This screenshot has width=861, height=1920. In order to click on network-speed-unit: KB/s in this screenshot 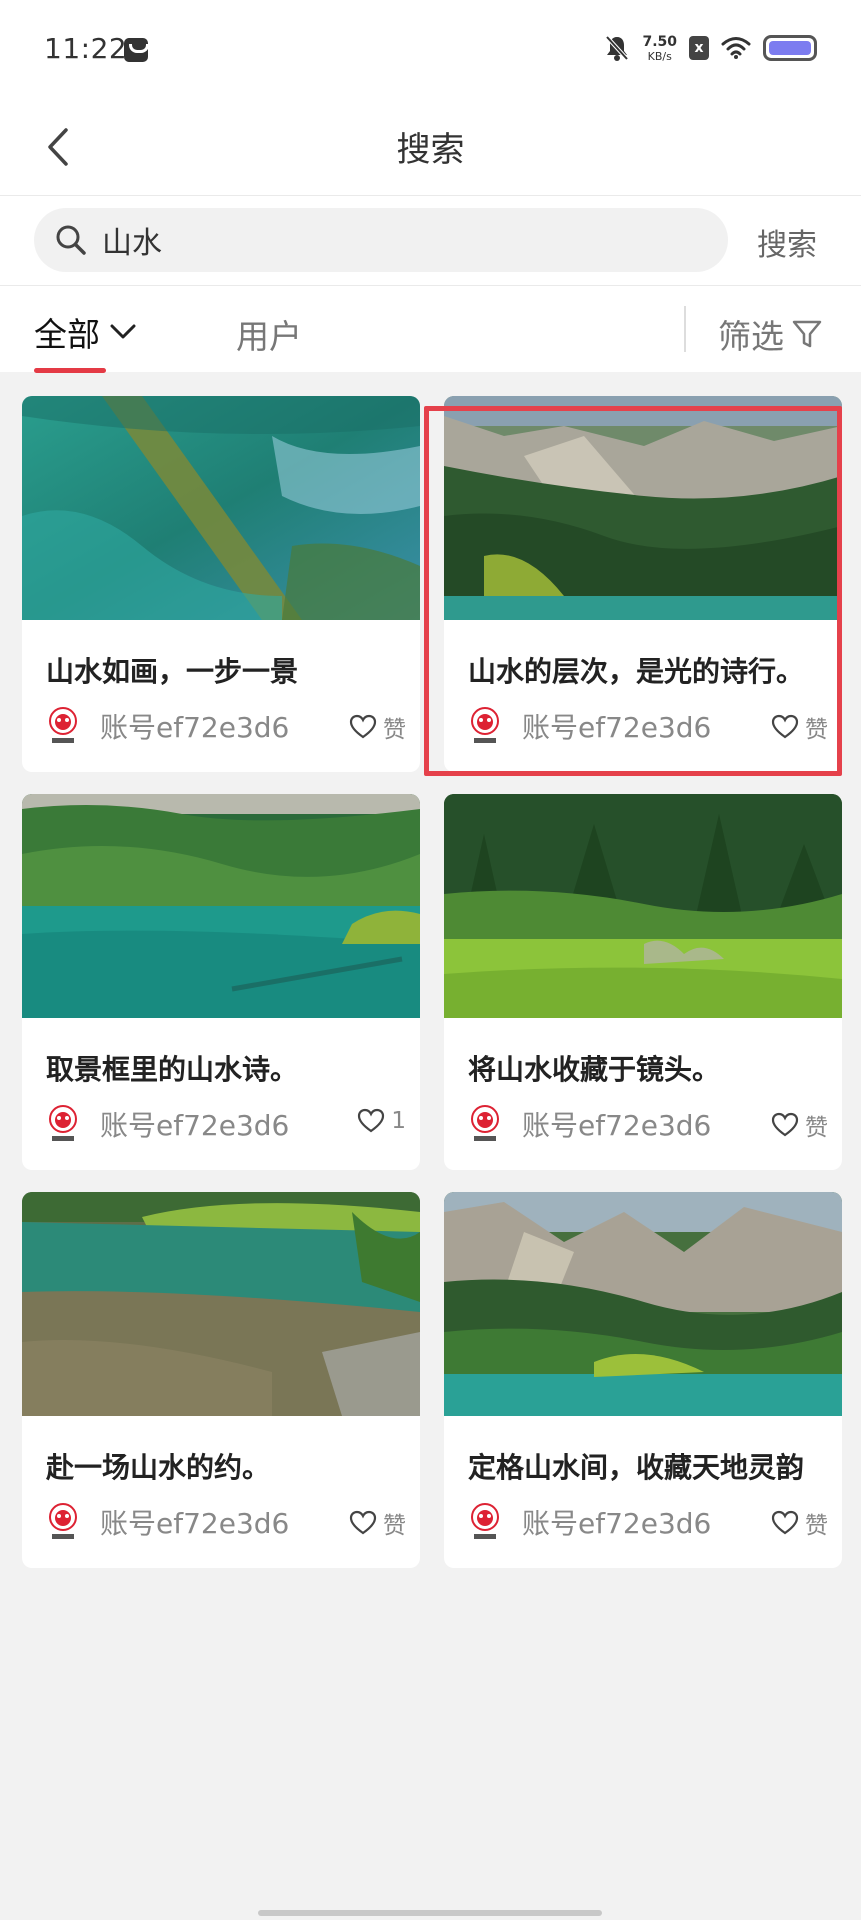, I will do `click(659, 56)`.